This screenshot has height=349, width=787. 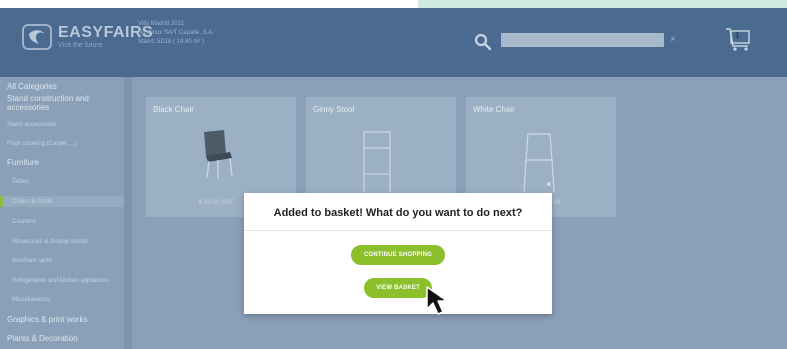 What do you see at coordinates (23, 162) in the screenshot?
I see `sidebar-item-furniture: Furniture` at bounding box center [23, 162].